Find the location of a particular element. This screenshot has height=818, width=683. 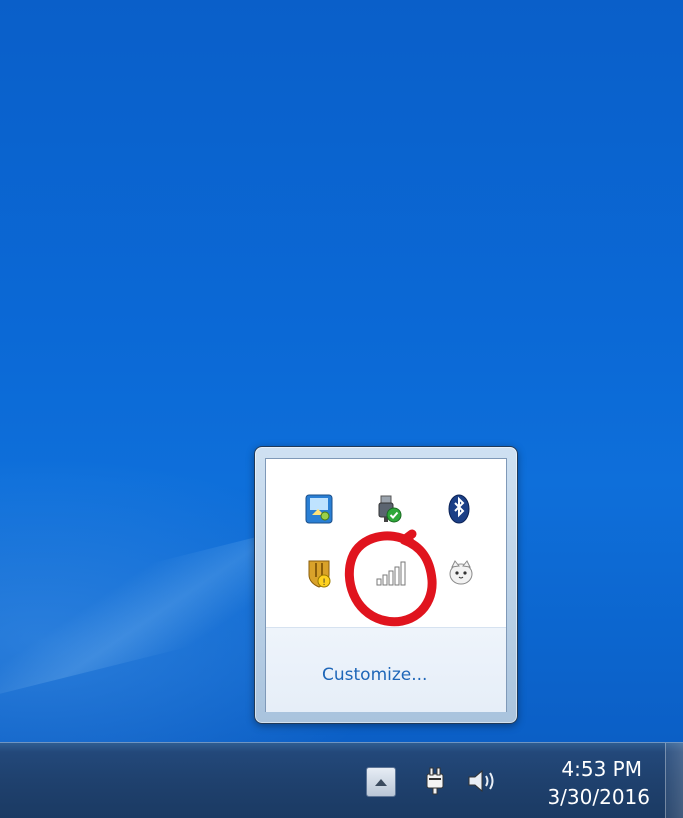

network-center-icon is located at coordinates (319, 509).